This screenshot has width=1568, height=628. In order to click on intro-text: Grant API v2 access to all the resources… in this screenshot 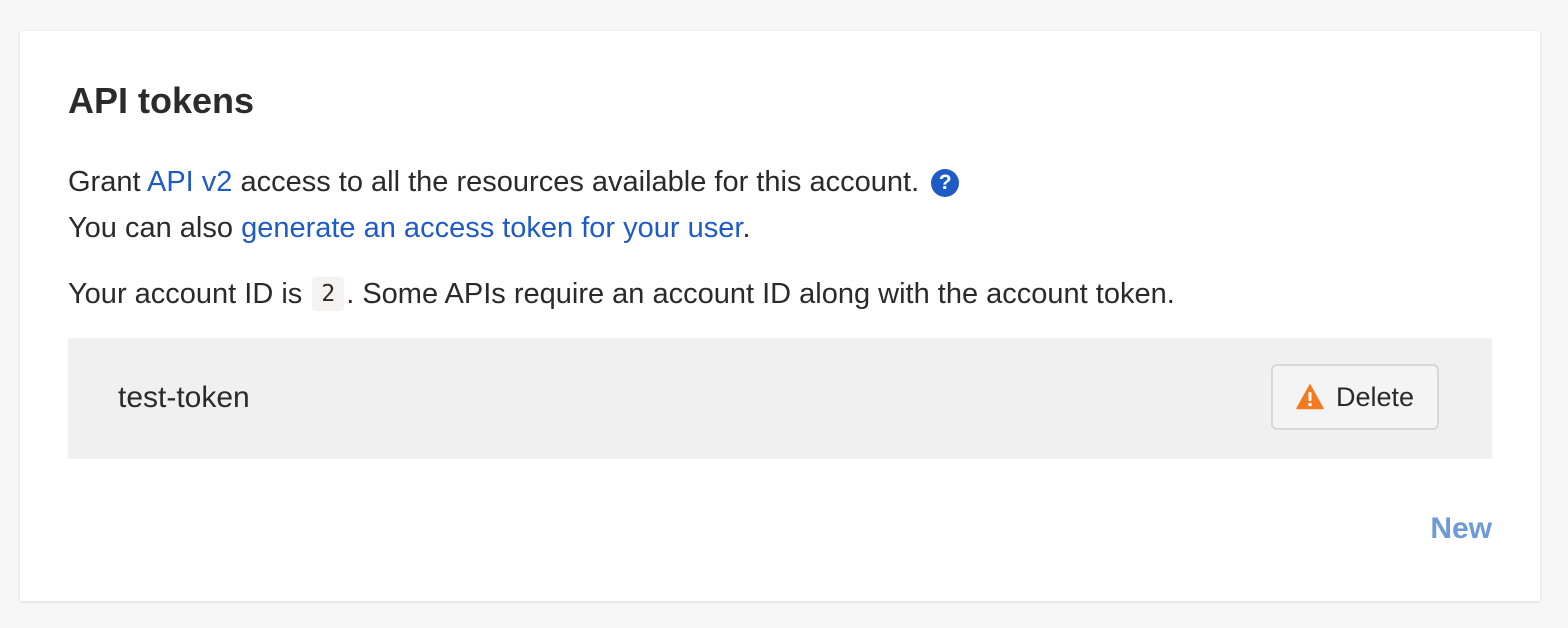, I will do `click(514, 205)`.